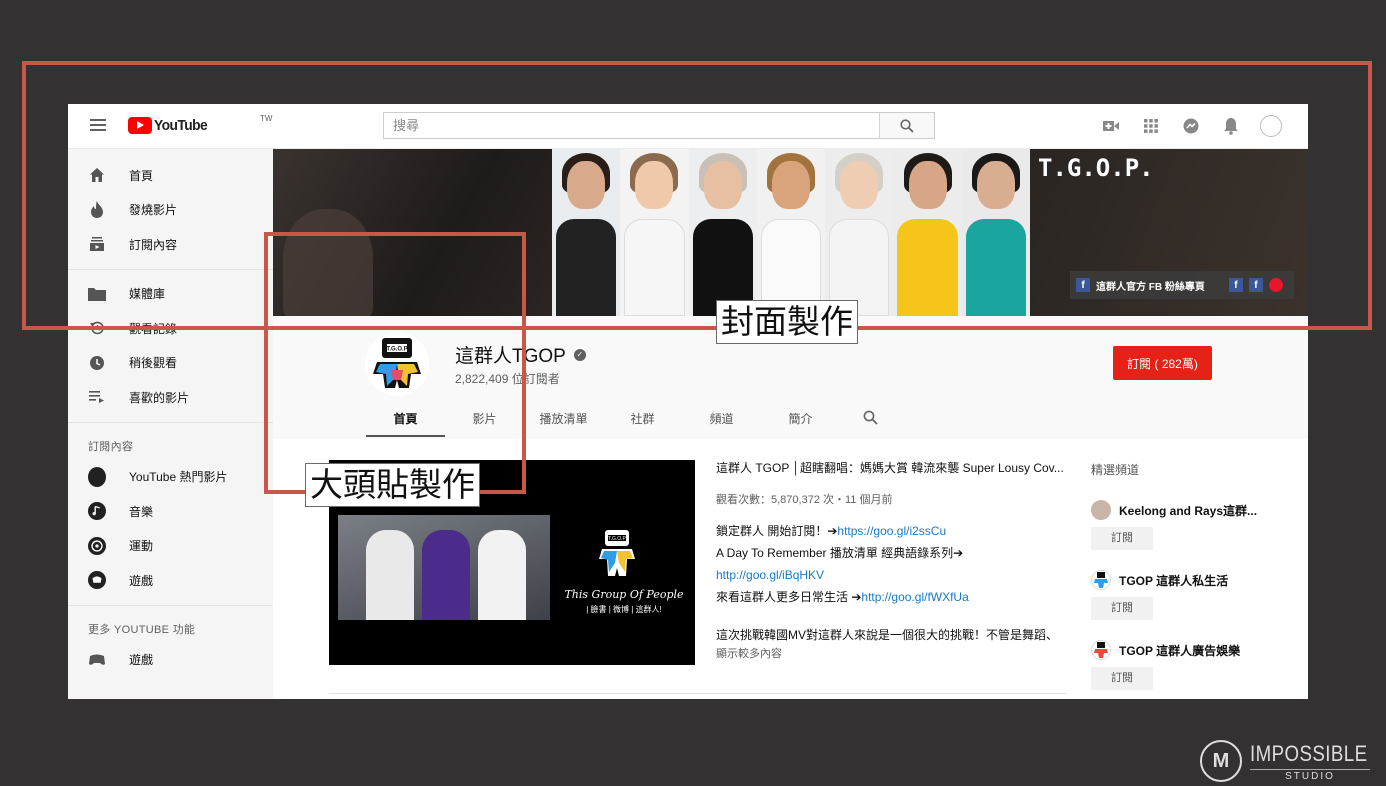 The height and width of the screenshot is (786, 1386). What do you see at coordinates (142, 629) in the screenshot?
I see `more-features-heading: 更多 YOUTUBE 功能` at bounding box center [142, 629].